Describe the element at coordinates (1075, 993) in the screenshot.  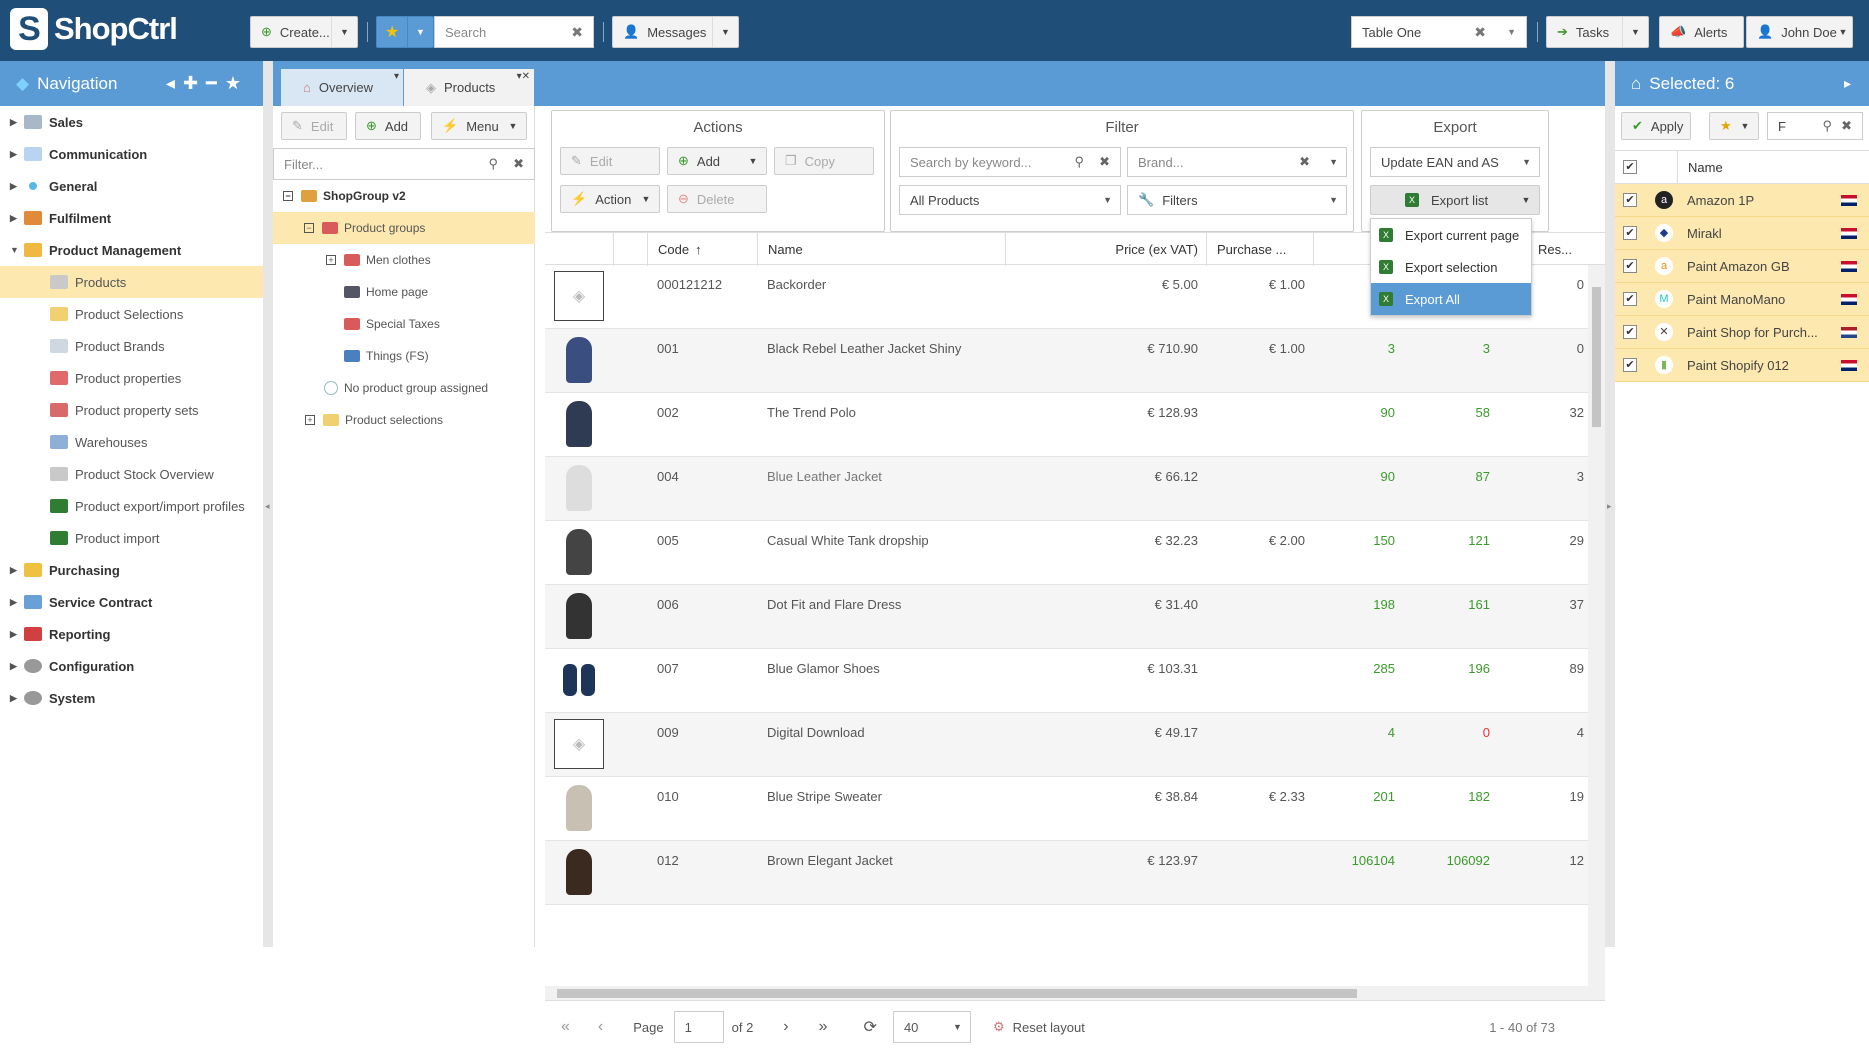
I see `horizontal-scrollbar` at that location.